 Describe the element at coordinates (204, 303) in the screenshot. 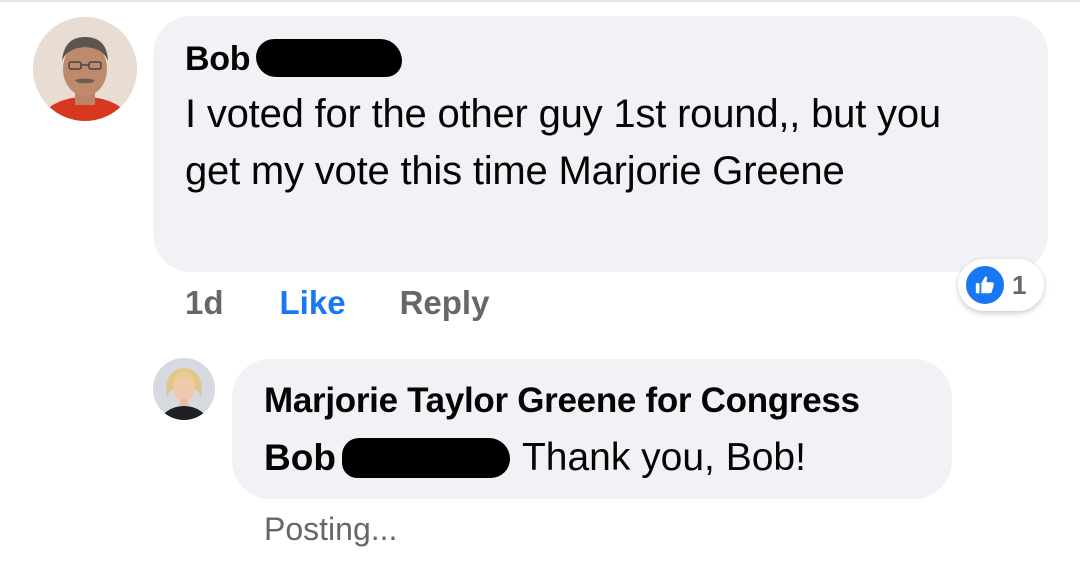

I see `comment-timestamp: 1d` at that location.